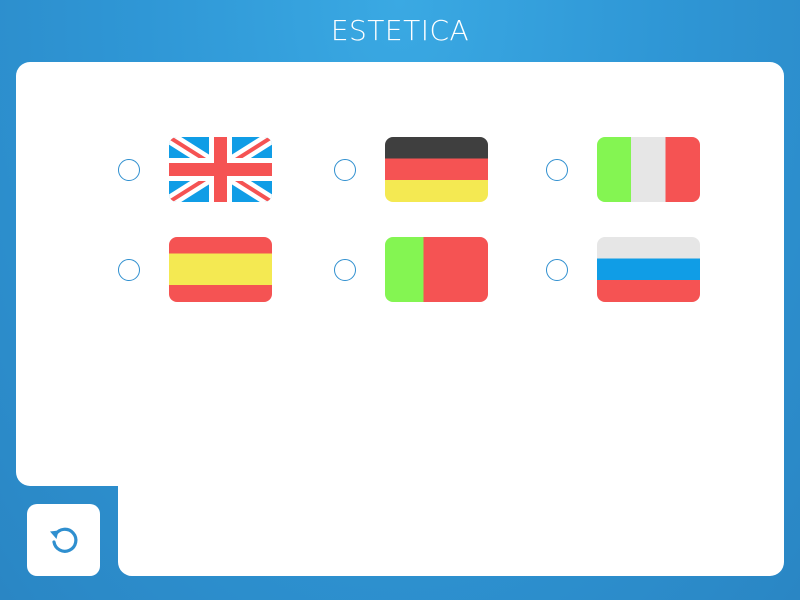 The image size is (800, 600). Describe the element at coordinates (648, 169) in the screenshot. I see `italy-flag-icon` at that location.